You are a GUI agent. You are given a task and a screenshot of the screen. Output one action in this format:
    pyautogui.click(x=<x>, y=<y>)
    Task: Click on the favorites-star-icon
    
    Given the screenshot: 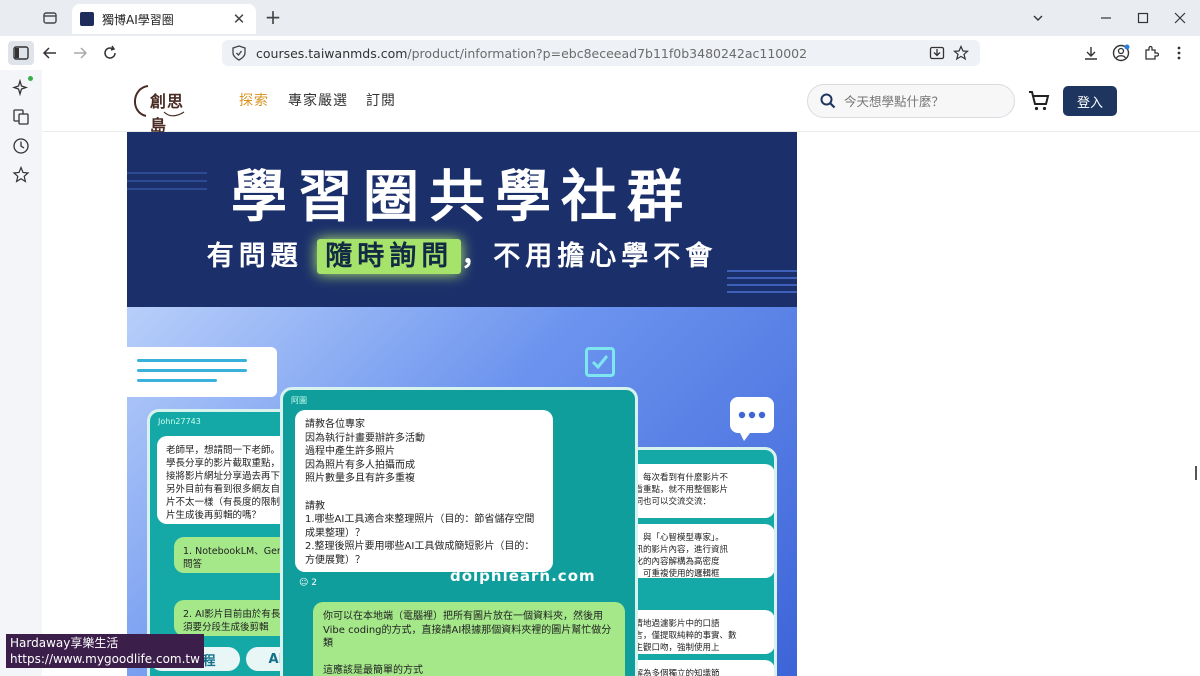 What is the action you would take?
    pyautogui.click(x=21, y=175)
    